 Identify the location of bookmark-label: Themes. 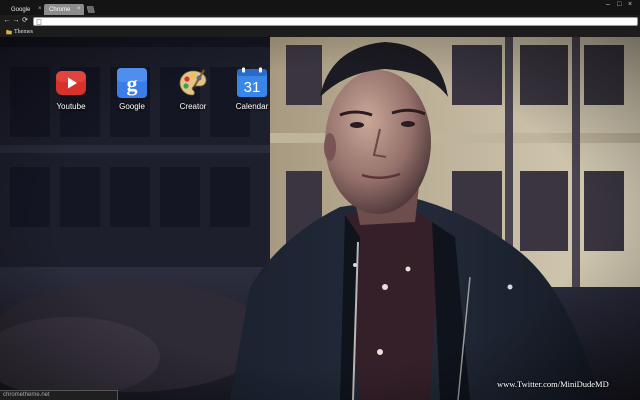
(23, 32).